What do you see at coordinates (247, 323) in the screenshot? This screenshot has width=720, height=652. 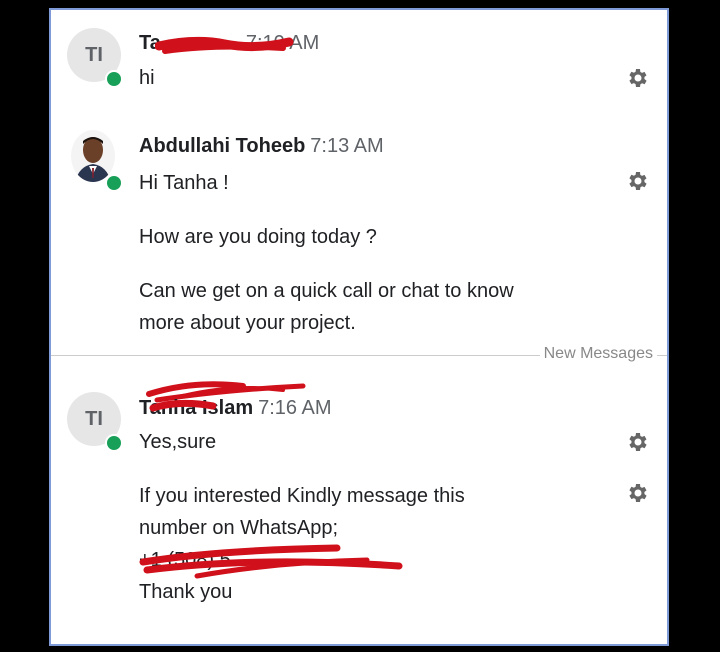 I see `message-text: more about your project.` at bounding box center [247, 323].